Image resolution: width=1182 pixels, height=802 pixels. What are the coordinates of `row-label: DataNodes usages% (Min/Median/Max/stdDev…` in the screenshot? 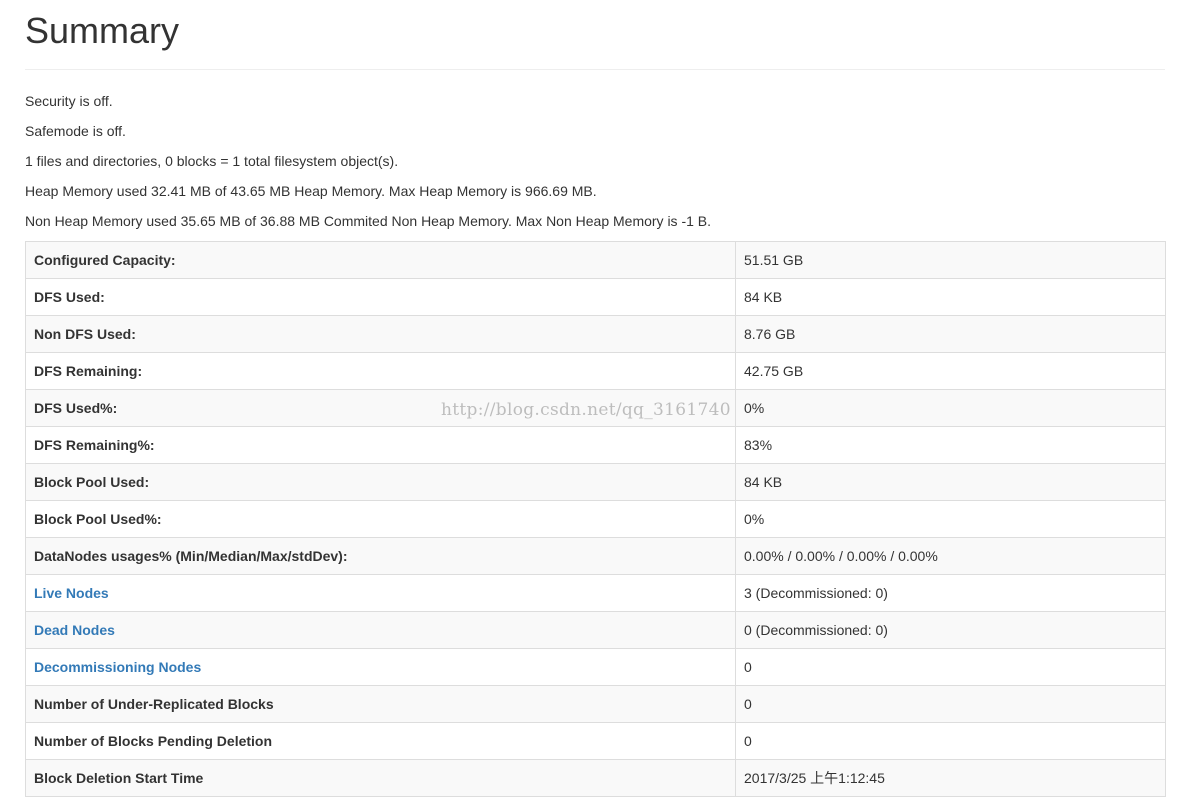 It's located at (380, 556).